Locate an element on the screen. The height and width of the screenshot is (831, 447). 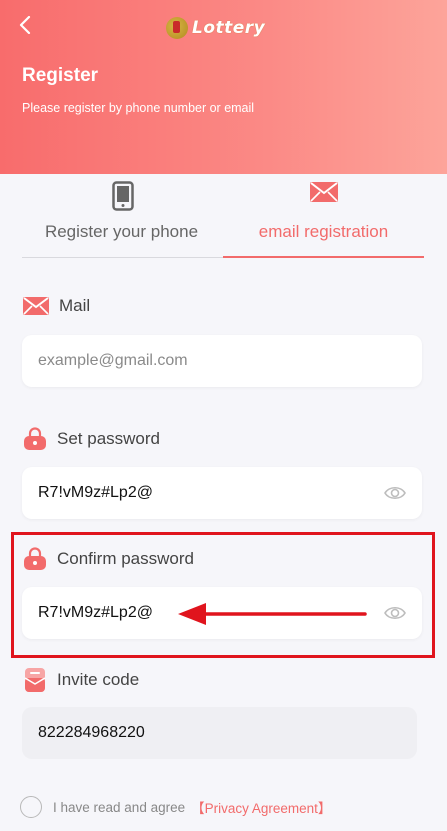
confirm-password-label: Confirm password is located at coordinates (108, 559).